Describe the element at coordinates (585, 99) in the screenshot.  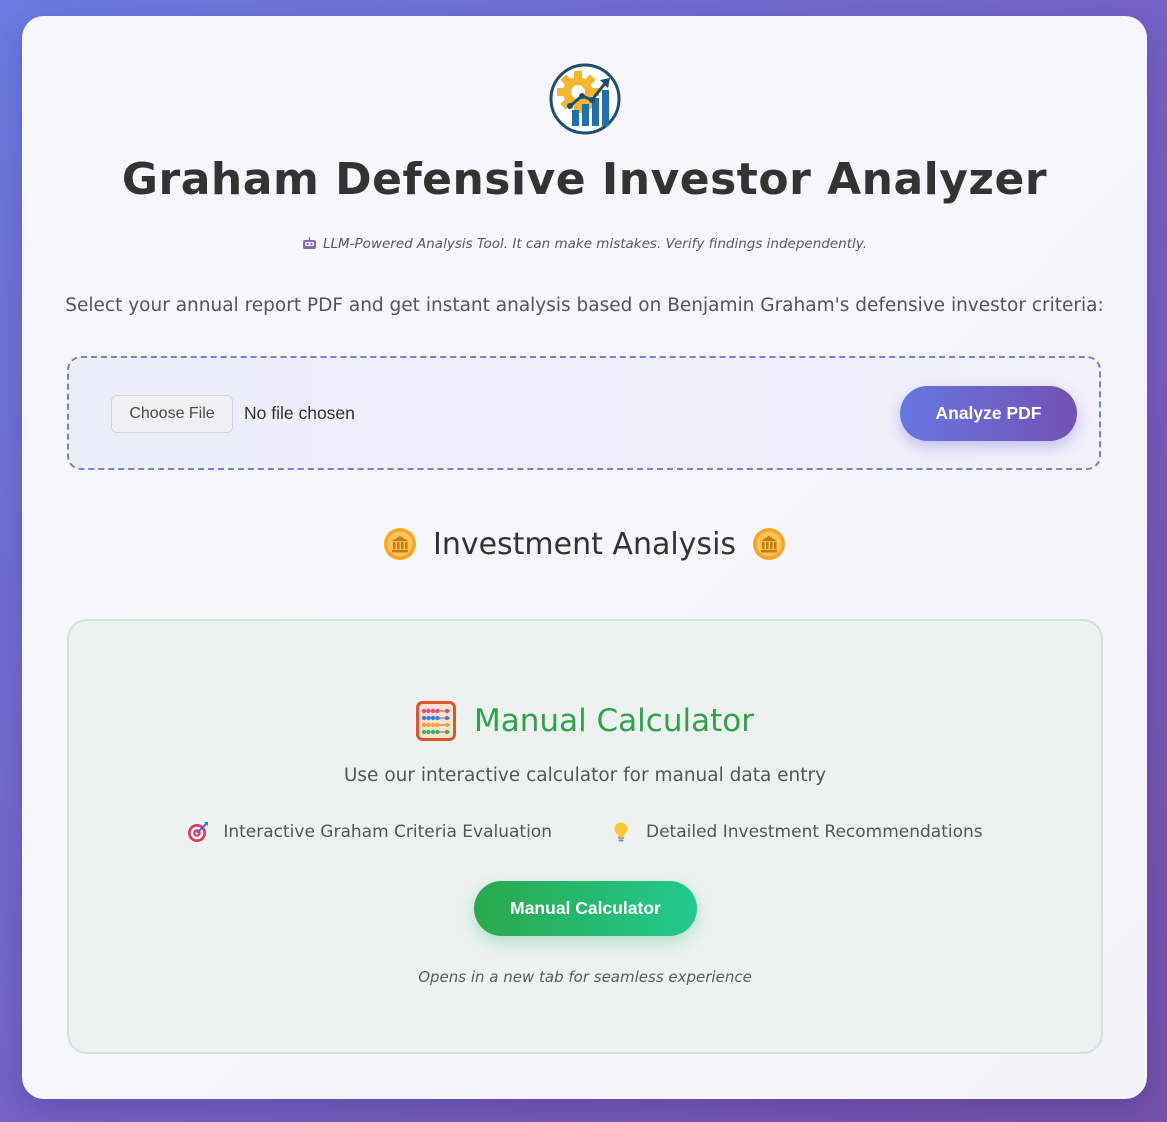
I see `gear-growth-chart-icon` at that location.